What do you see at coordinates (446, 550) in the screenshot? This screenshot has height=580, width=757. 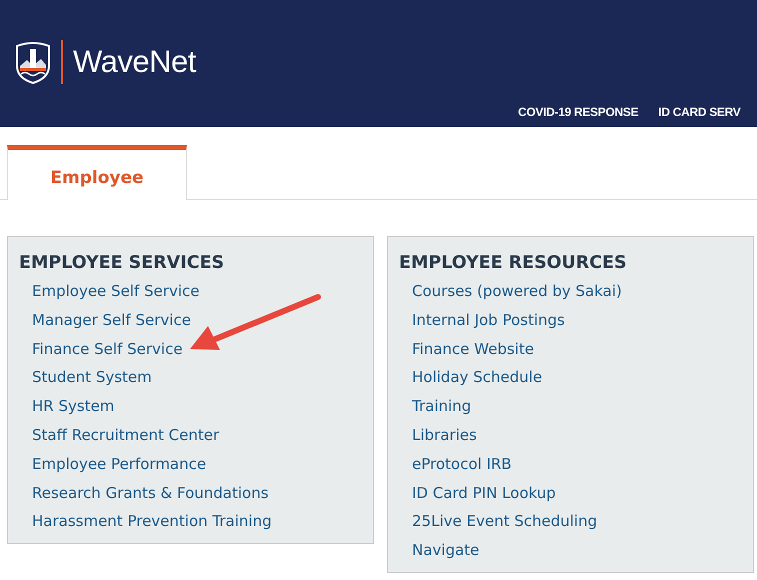 I see `panel-link: Navigate` at bounding box center [446, 550].